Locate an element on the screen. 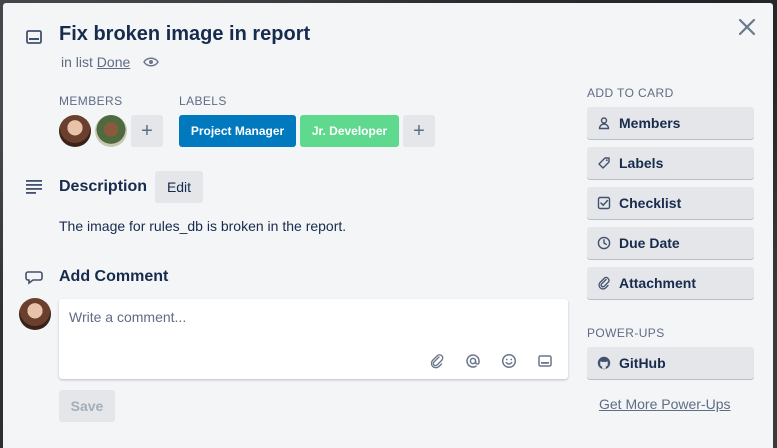 The width and height of the screenshot is (777, 448). add-label-button: + is located at coordinates (419, 131).